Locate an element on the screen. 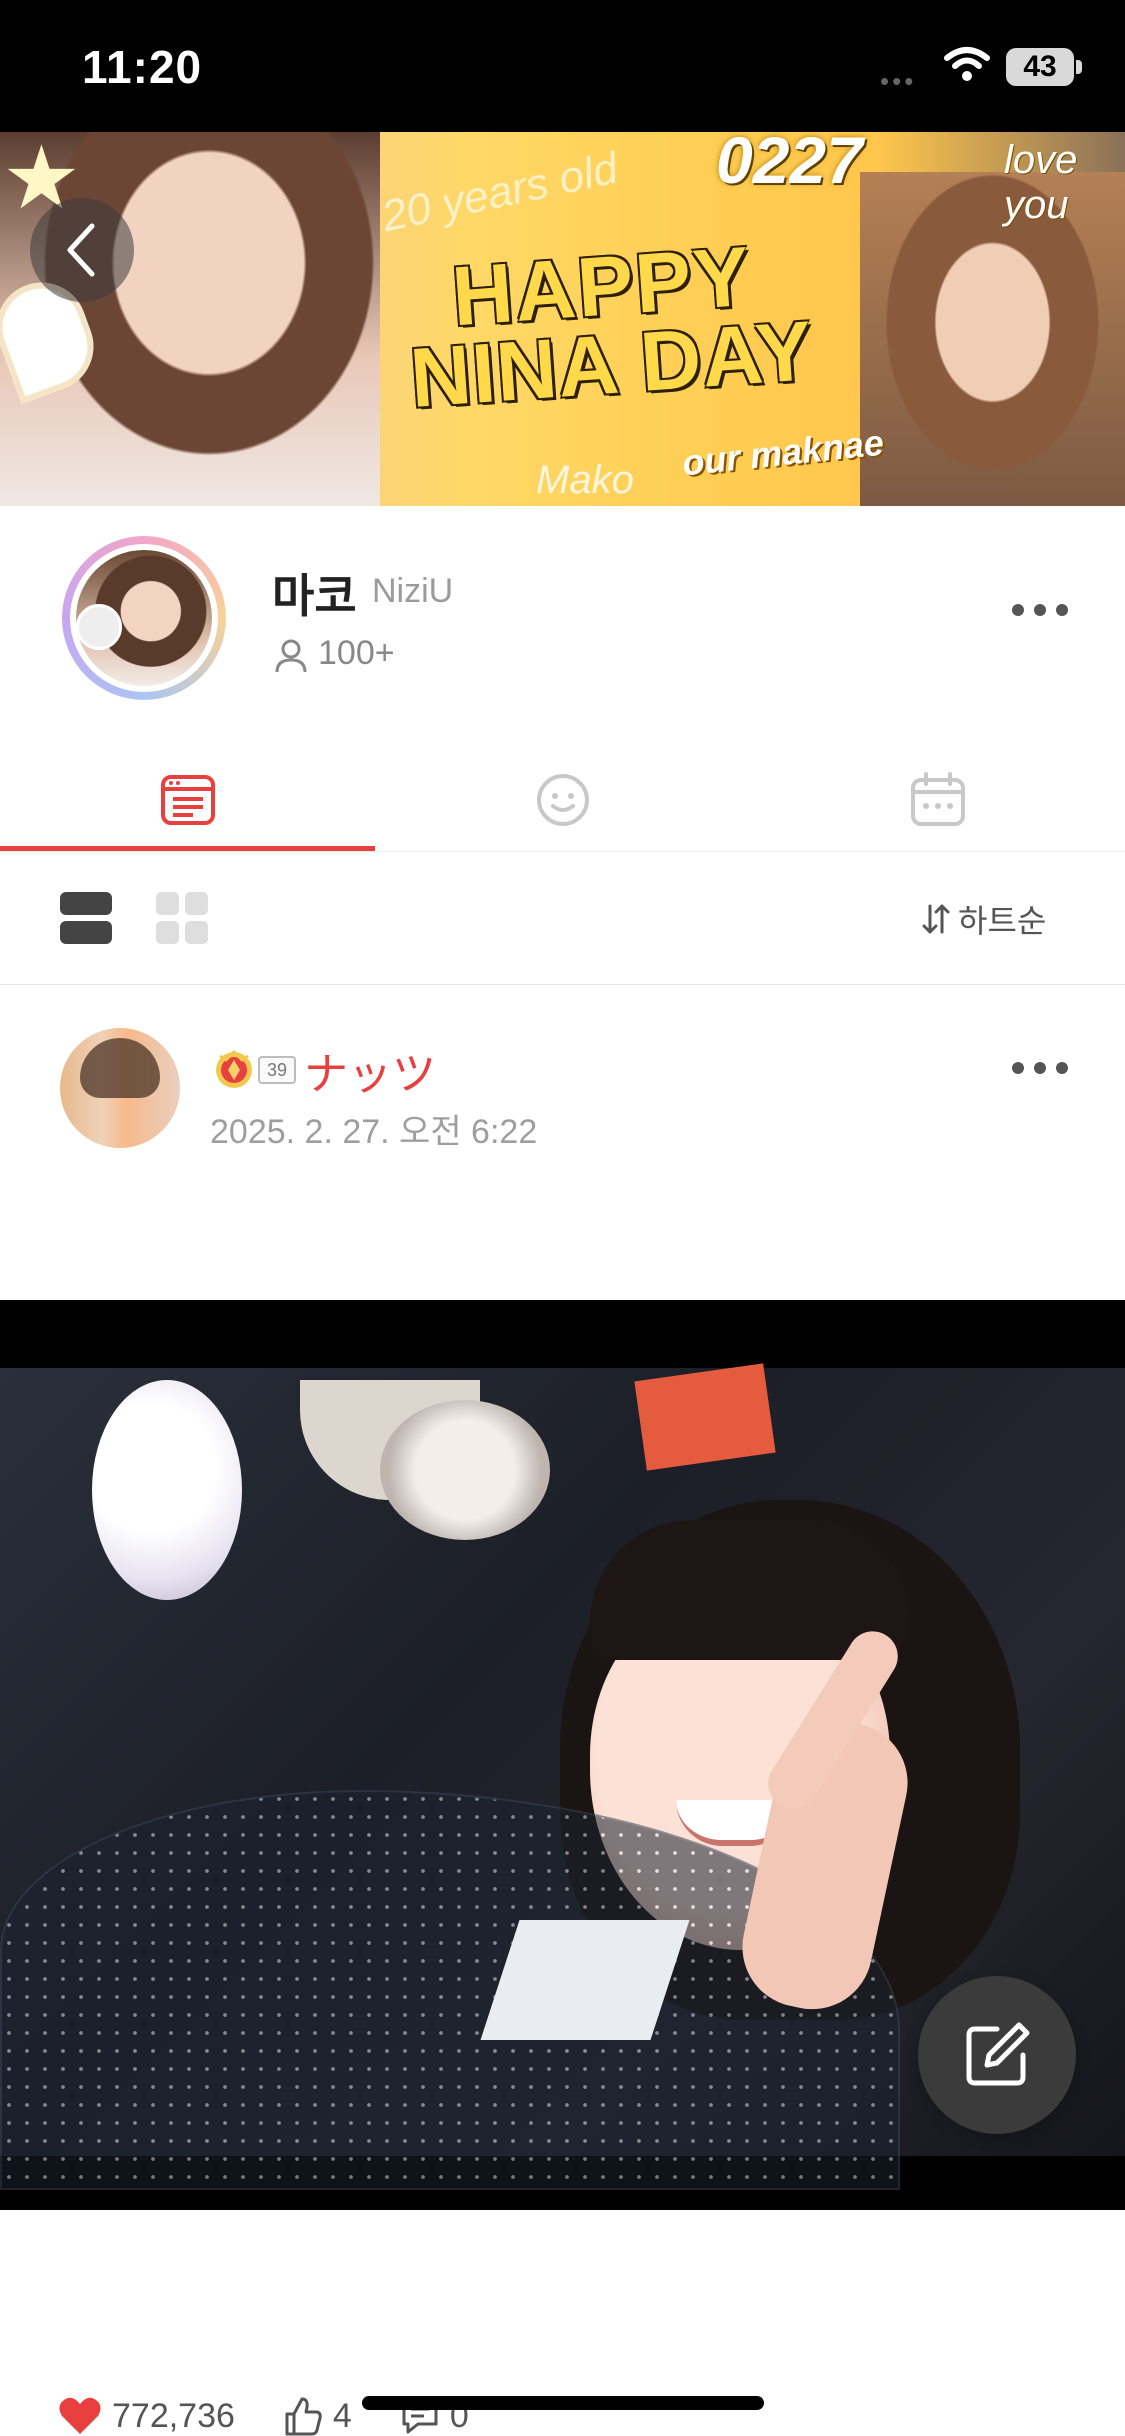 The image size is (1125, 2436). sort-button: 하트순 is located at coordinates (984, 919).